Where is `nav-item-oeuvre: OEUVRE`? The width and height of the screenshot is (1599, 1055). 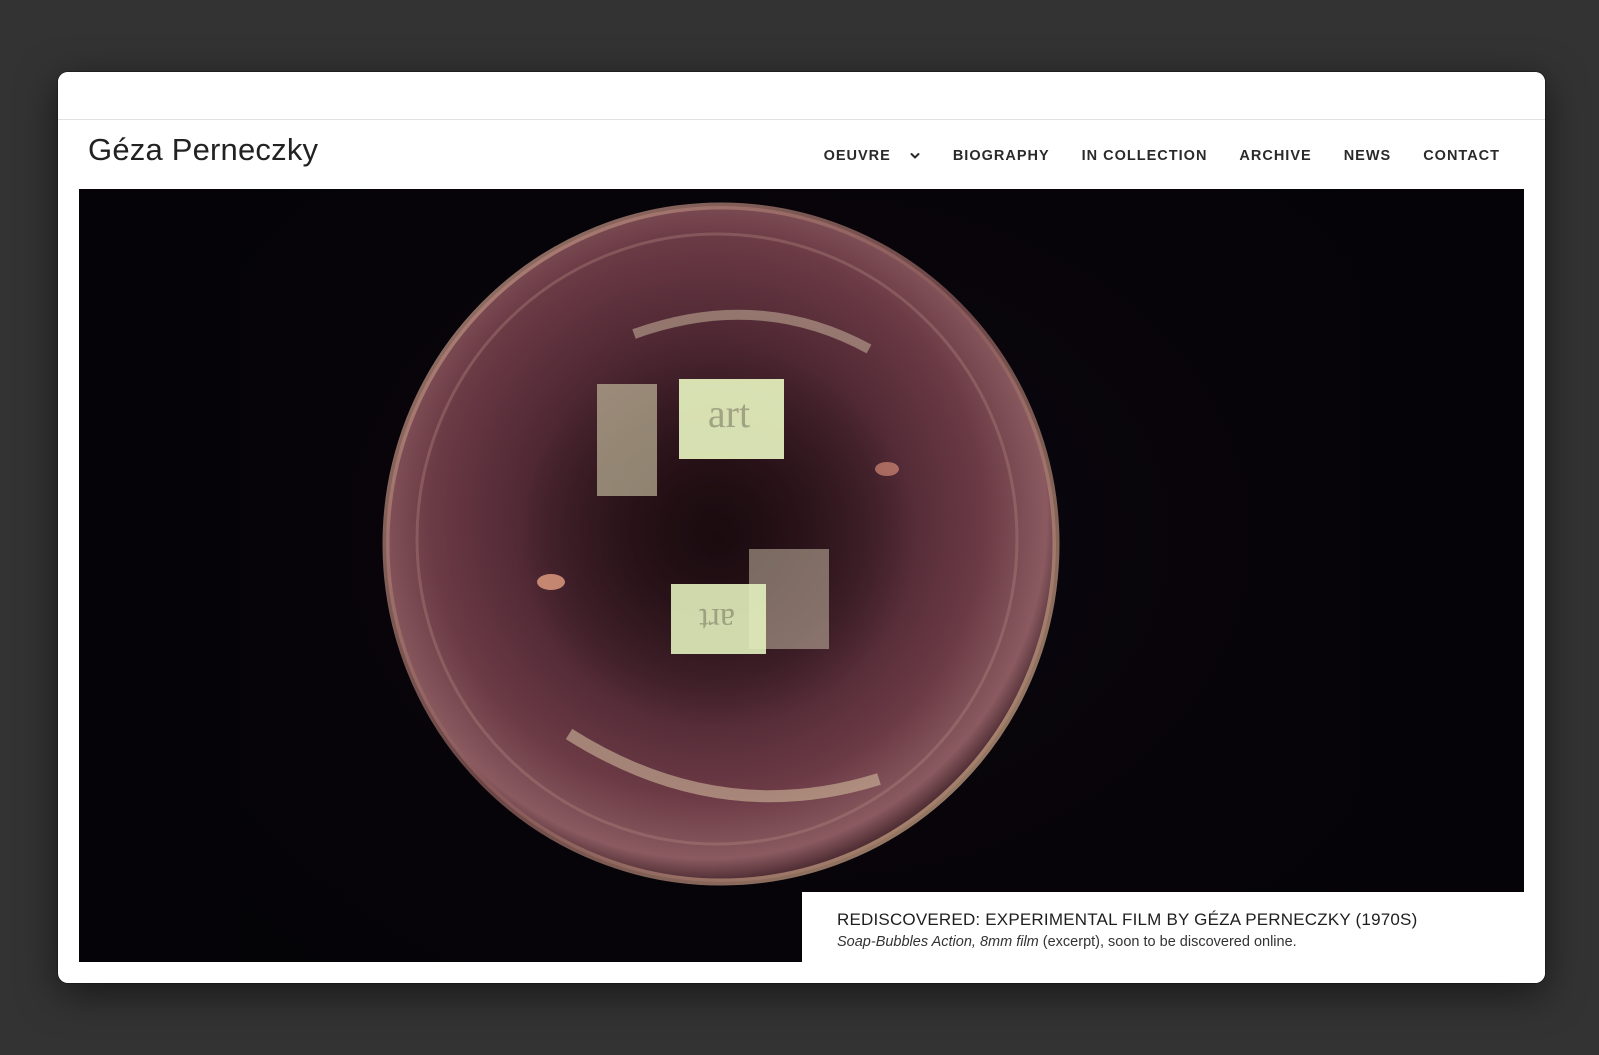 nav-item-oeuvre: OEUVRE is located at coordinates (872, 156).